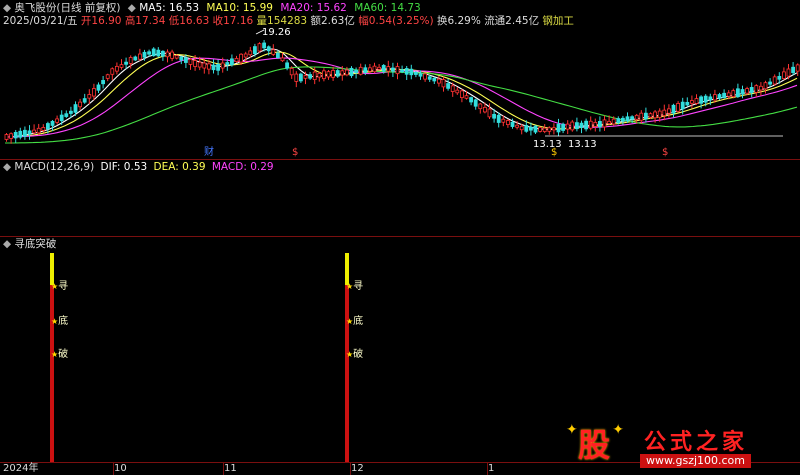  Describe the element at coordinates (29, 244) in the screenshot. I see `indicator-header: ◆ 寻底突破` at that location.